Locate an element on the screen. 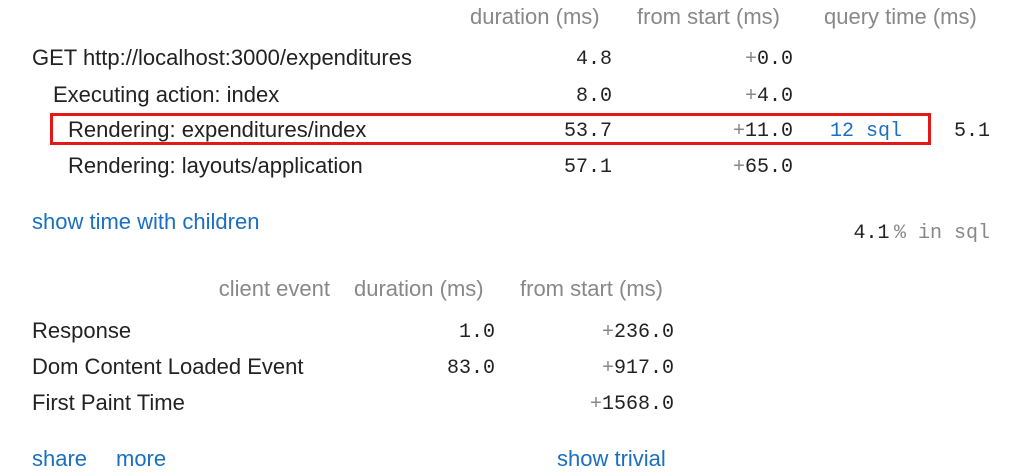 The height and width of the screenshot is (476, 1010). client-row-from-start-value: 1568.0 is located at coordinates (637, 404).